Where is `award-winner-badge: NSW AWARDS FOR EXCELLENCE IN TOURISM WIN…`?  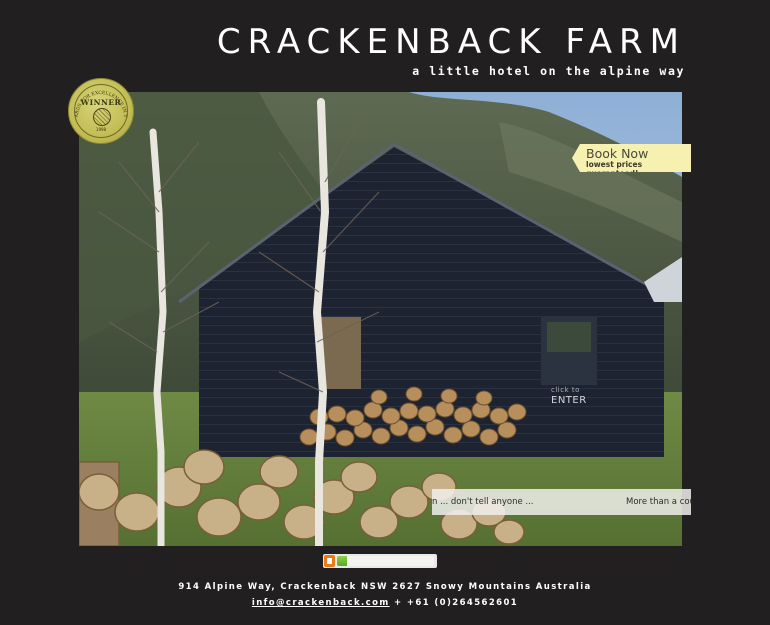
award-winner-badge: NSW AWARDS FOR EXCELLENCE IN TOURISM WIN… is located at coordinates (101, 111).